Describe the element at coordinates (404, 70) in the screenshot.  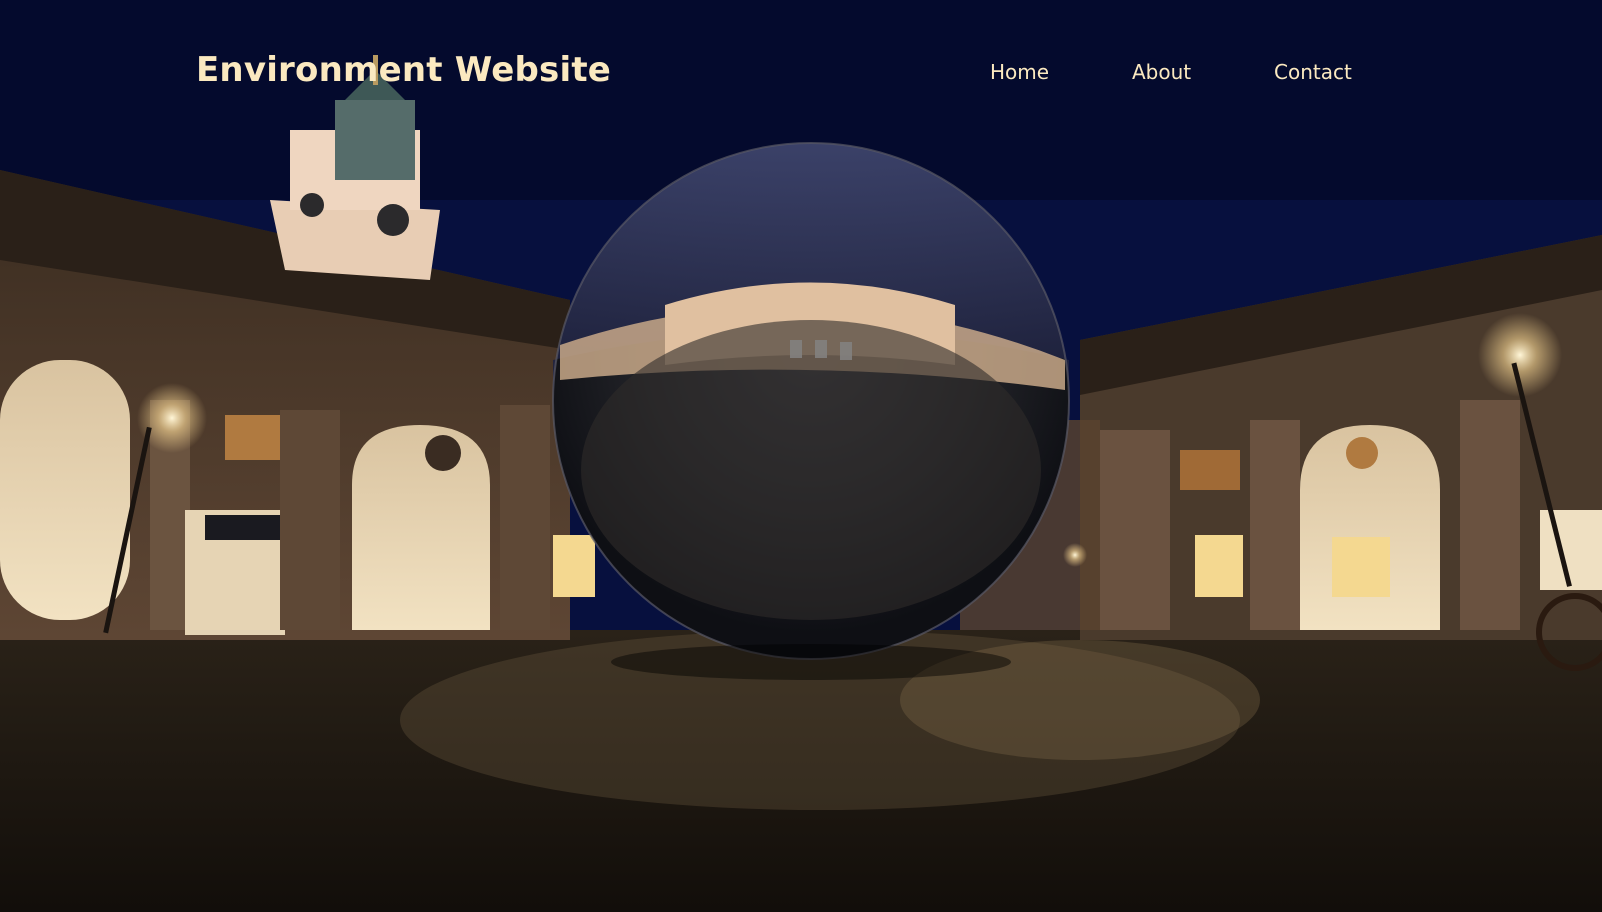
I see `site-title: Environment Website` at that location.